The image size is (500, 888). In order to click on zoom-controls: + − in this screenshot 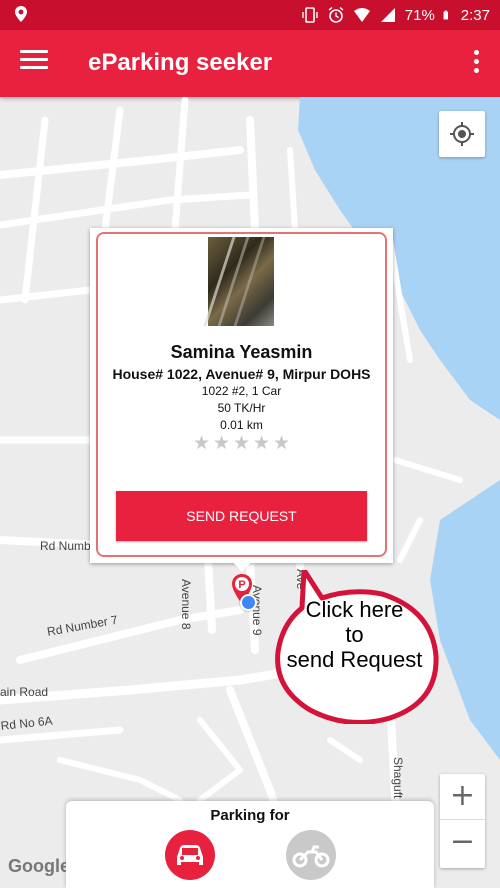, I will do `click(462, 821)`.